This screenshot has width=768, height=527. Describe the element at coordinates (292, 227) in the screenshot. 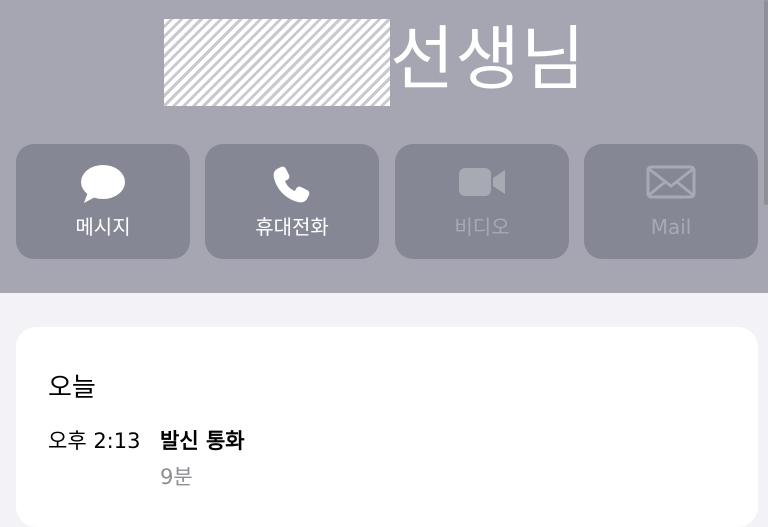

I see `mobile-call-button-label: 휴대전화` at that location.